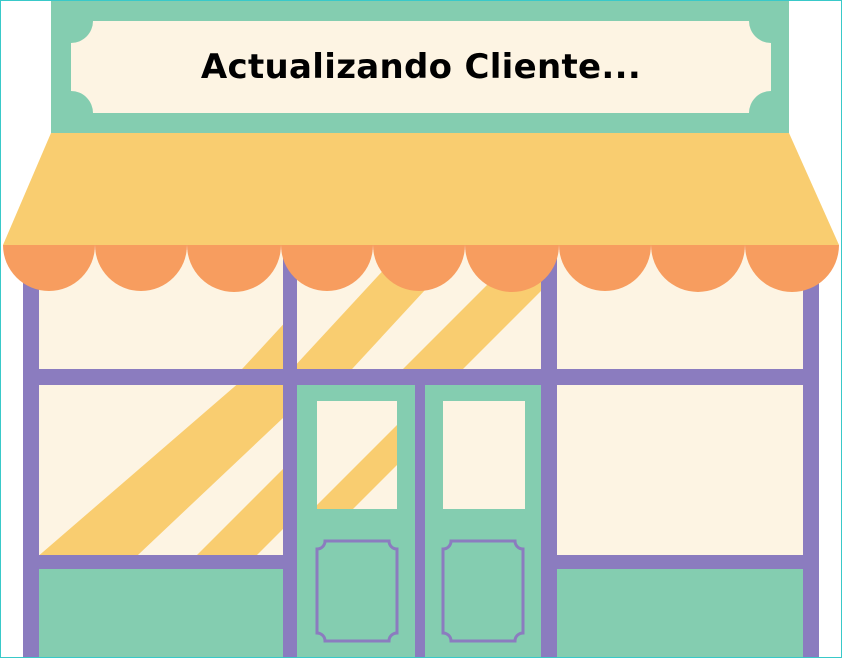 This screenshot has width=842, height=658. I want to click on base-right, so click(680, 613).